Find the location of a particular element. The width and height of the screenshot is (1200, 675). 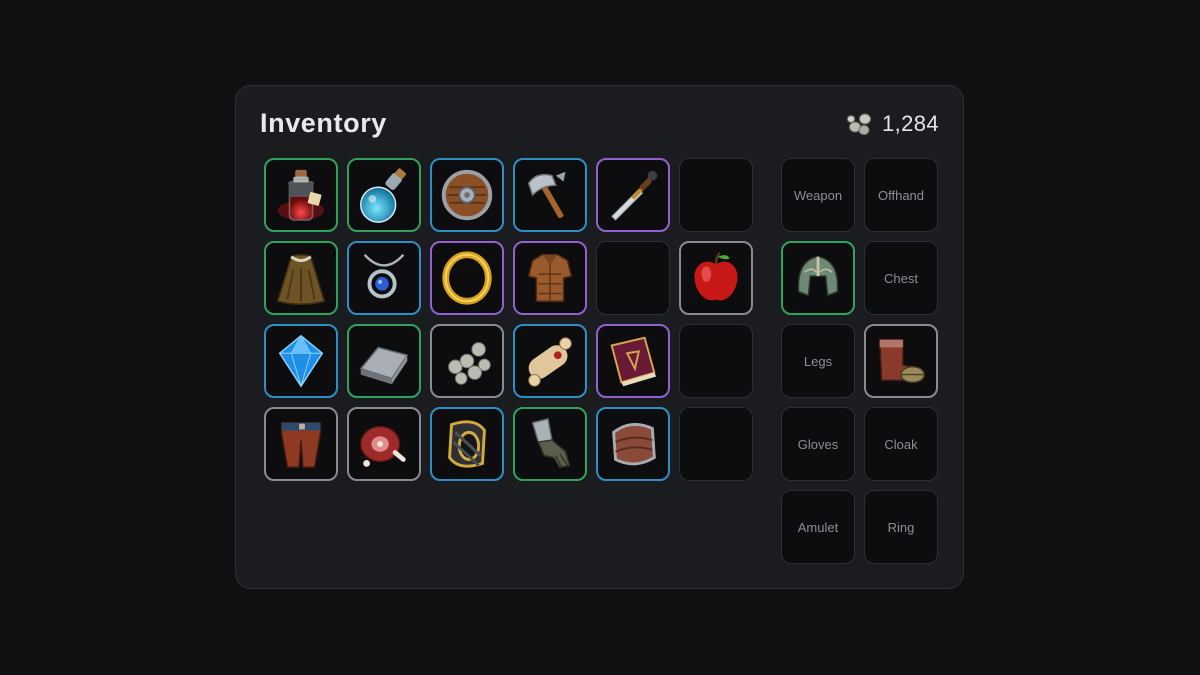

scroll-icon is located at coordinates (550, 361).